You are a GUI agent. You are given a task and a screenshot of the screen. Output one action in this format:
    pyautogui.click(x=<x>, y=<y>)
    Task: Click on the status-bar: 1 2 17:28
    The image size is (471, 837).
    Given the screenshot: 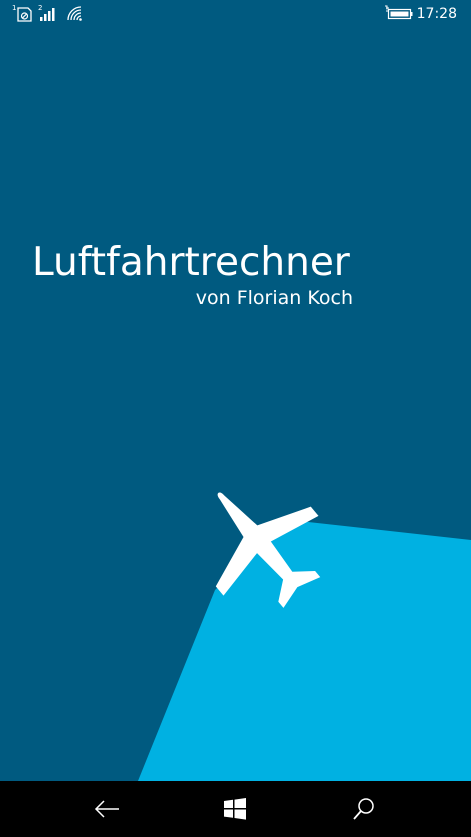 What is the action you would take?
    pyautogui.click(x=235, y=15)
    